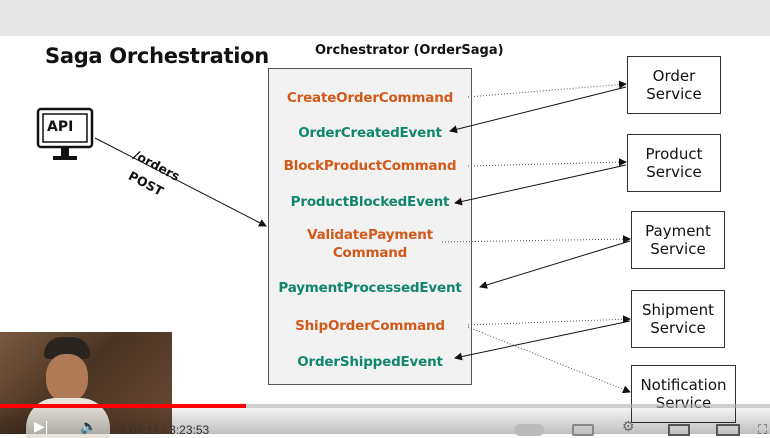  What do you see at coordinates (728, 430) in the screenshot?
I see `theater-mode-icon` at bounding box center [728, 430].